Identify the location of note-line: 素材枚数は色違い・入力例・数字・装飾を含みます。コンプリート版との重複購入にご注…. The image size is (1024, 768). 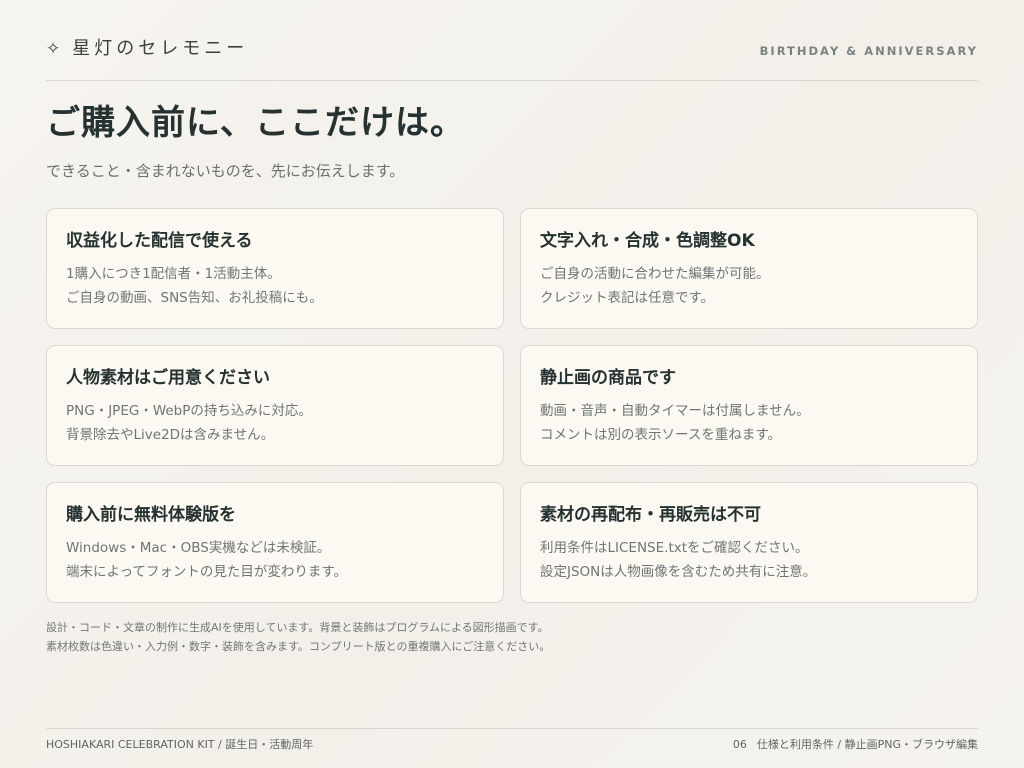
(298, 646).